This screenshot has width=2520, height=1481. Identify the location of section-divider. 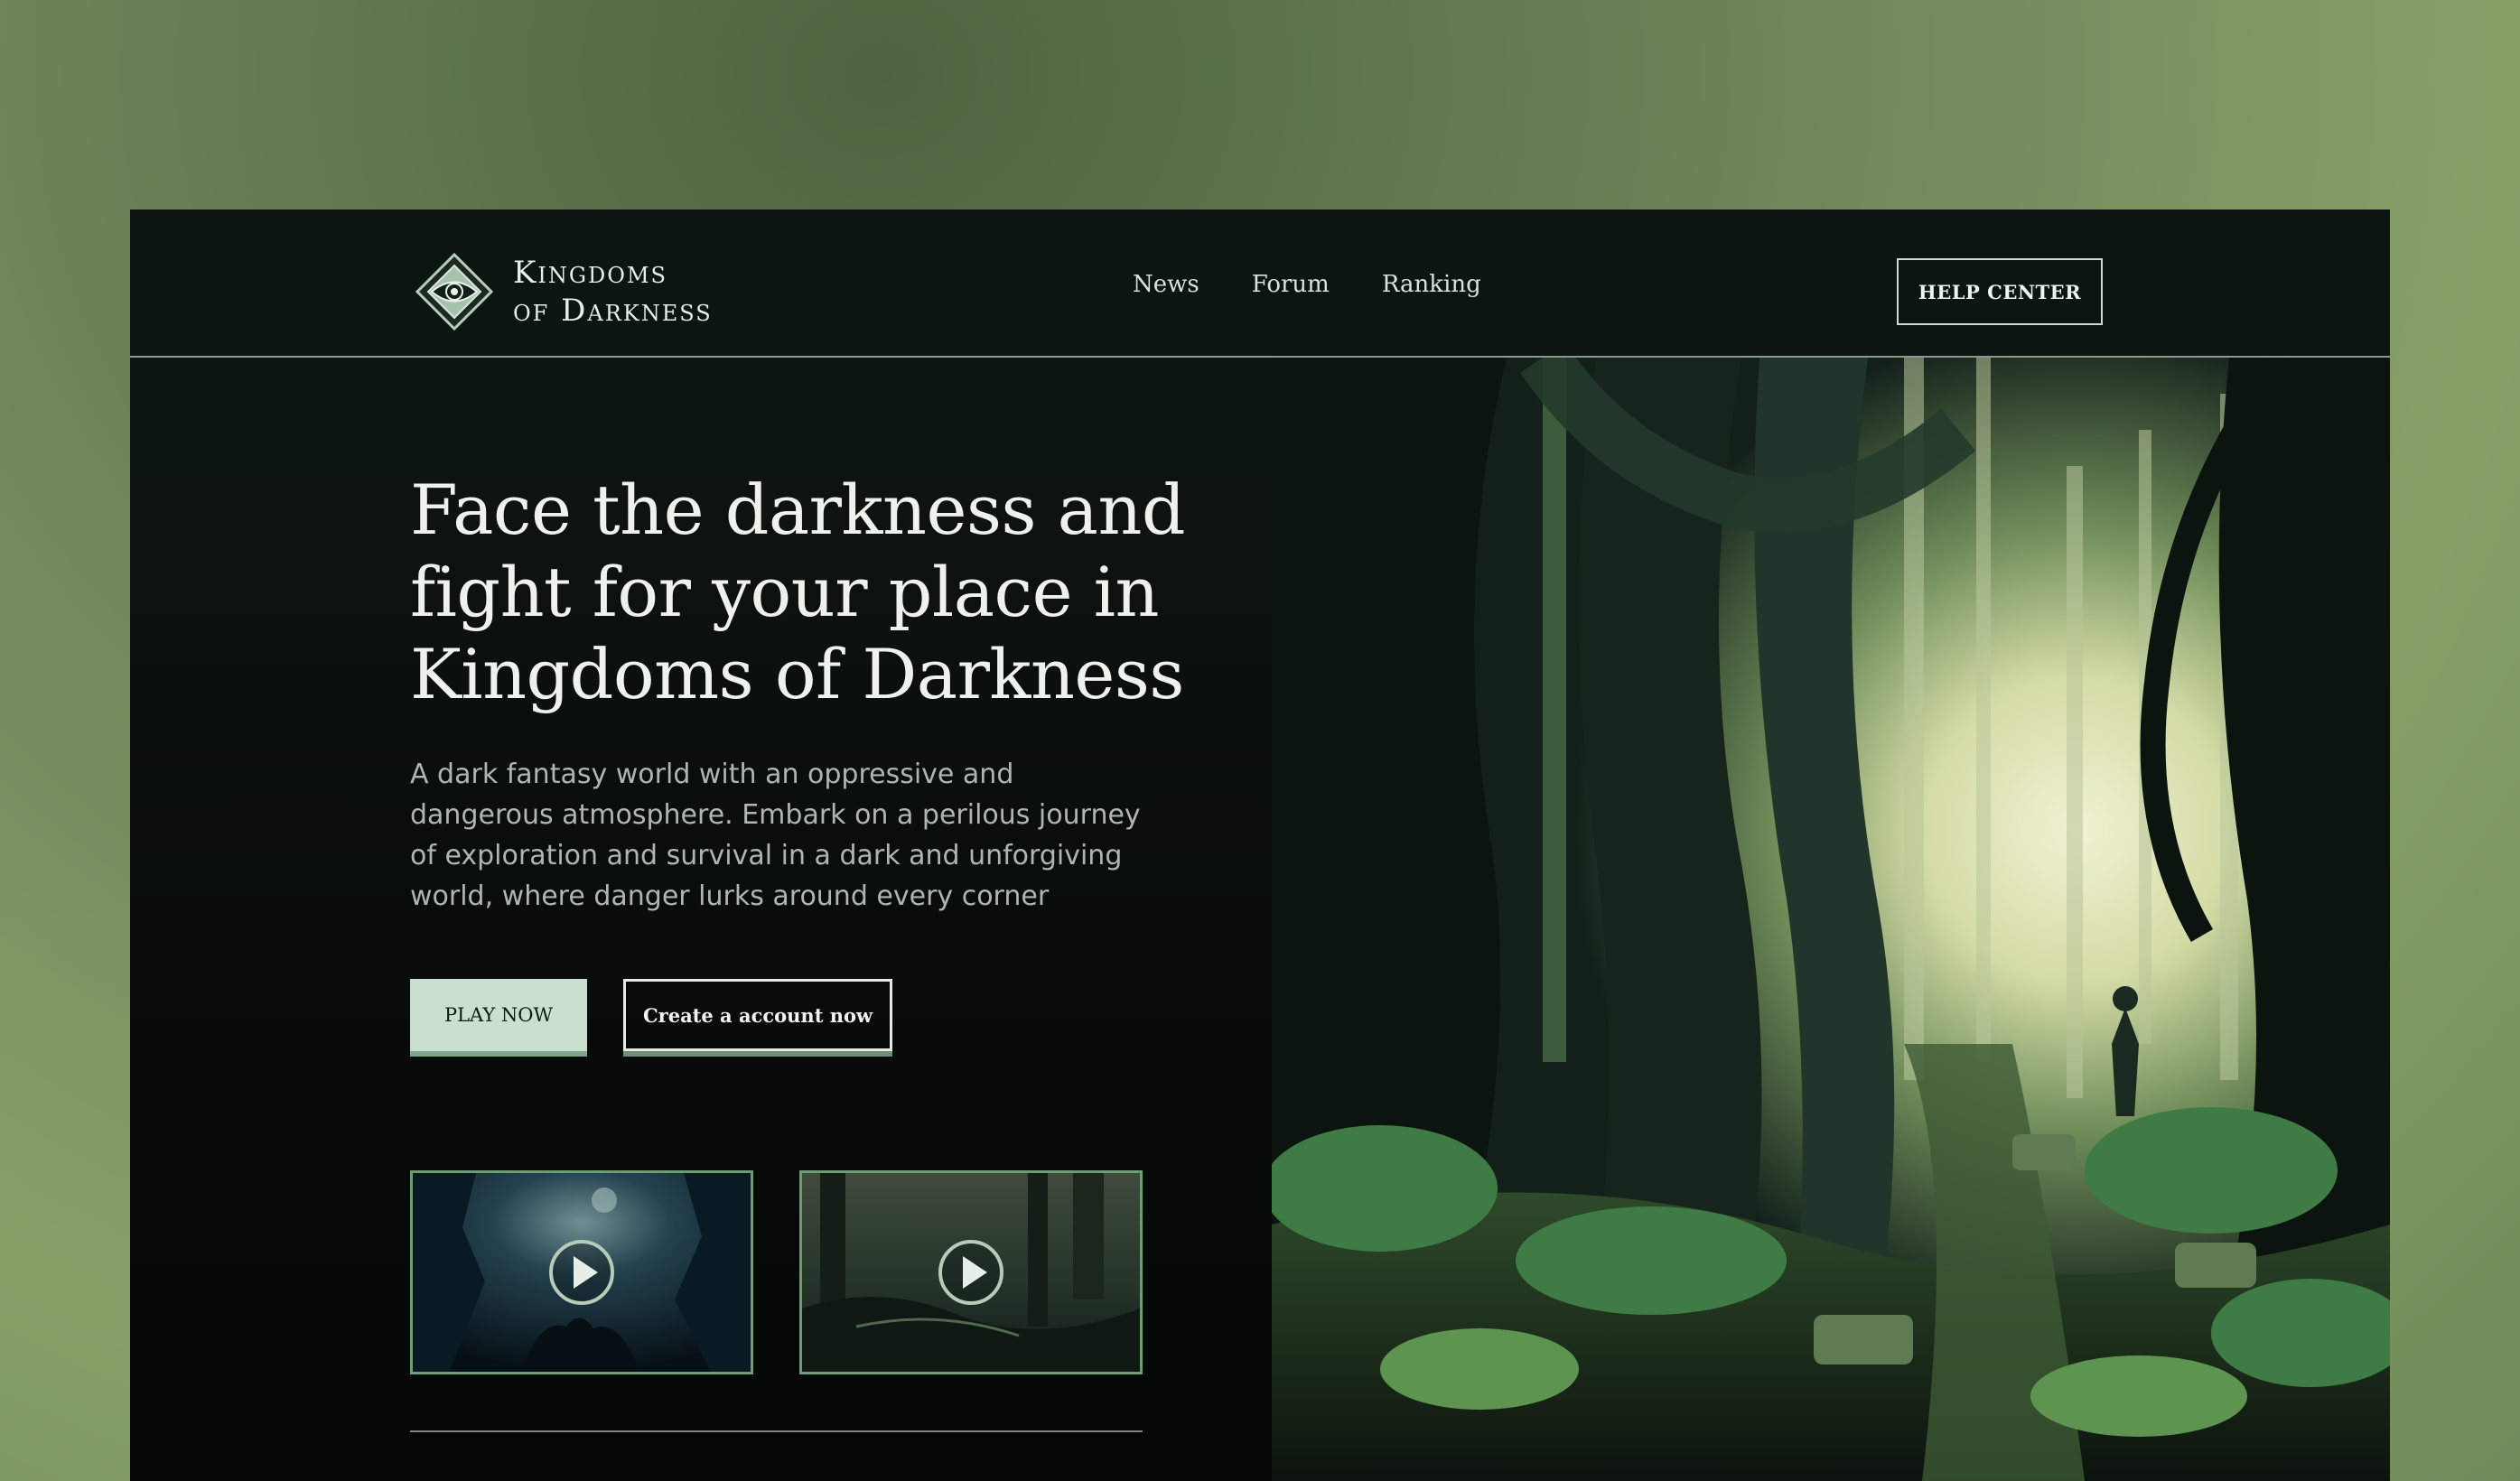
(777, 1431).